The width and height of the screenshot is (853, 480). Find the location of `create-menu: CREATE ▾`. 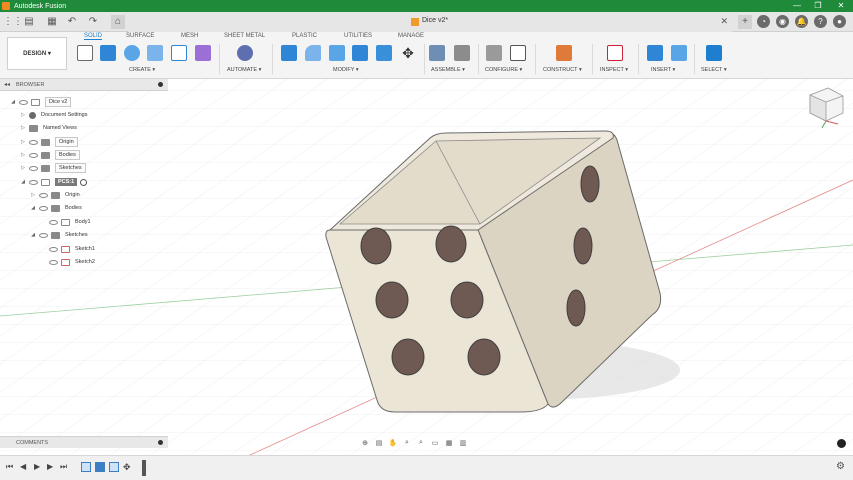

create-menu: CREATE ▾ is located at coordinates (142, 70).